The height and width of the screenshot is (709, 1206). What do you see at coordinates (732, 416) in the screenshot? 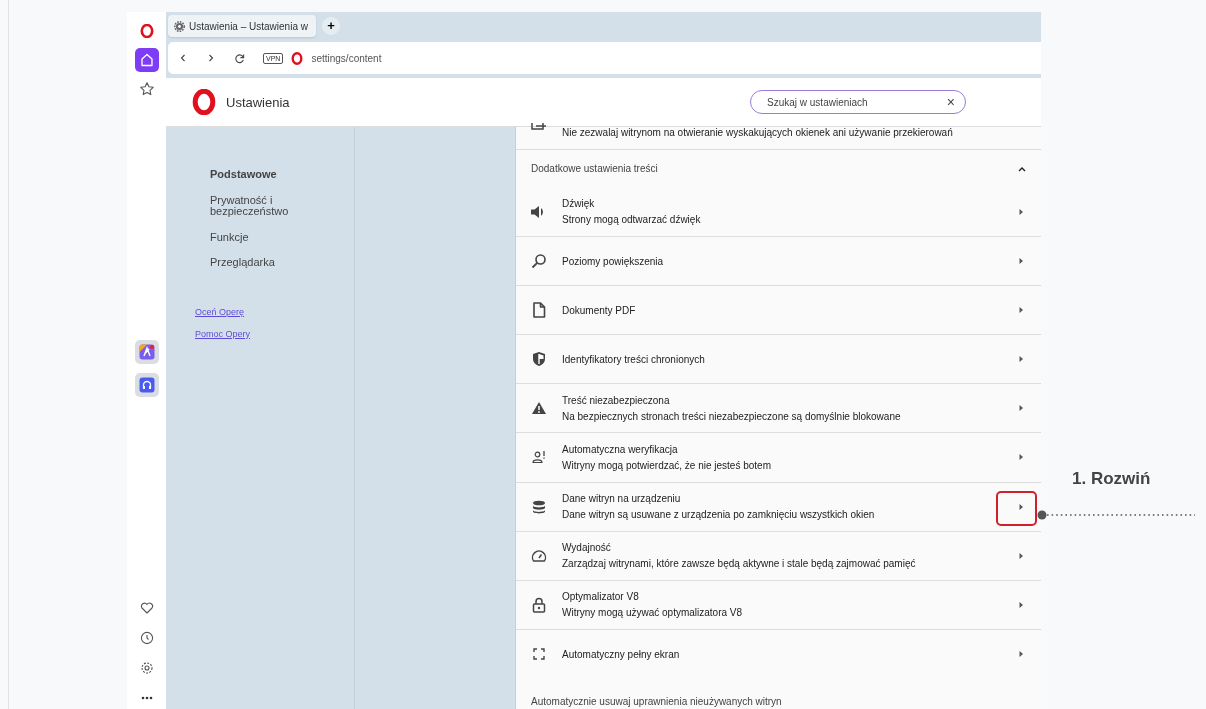
I see `setting-description: Na bezpiecznych stronach treści niezabezpieczone są domyślnie blokowane` at bounding box center [732, 416].